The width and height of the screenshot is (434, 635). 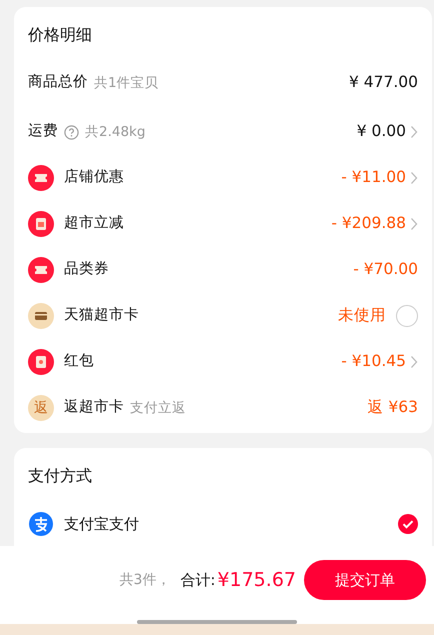 What do you see at coordinates (385, 269) in the screenshot?
I see `amount: - ¥70.00` at bounding box center [385, 269].